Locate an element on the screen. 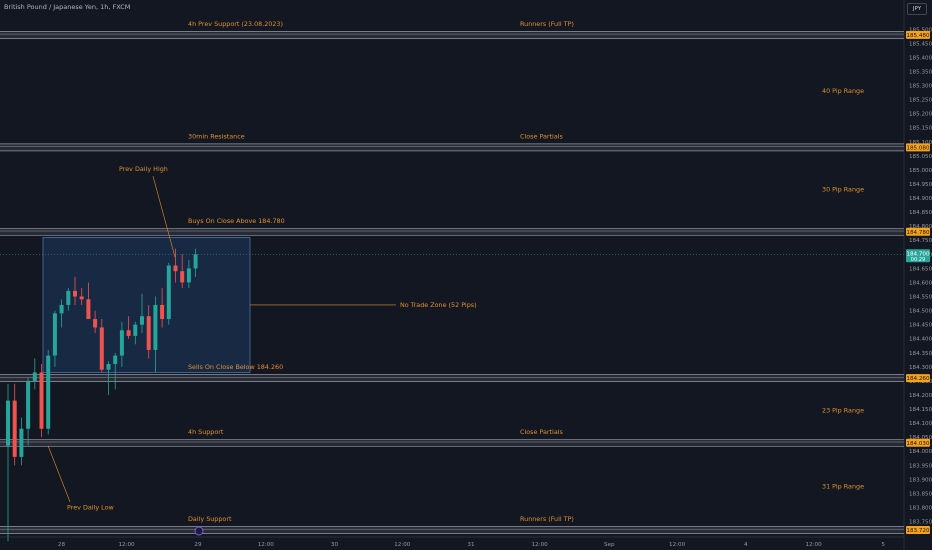  prev-daily-low-label: Prev Daily Low is located at coordinates (90, 507).